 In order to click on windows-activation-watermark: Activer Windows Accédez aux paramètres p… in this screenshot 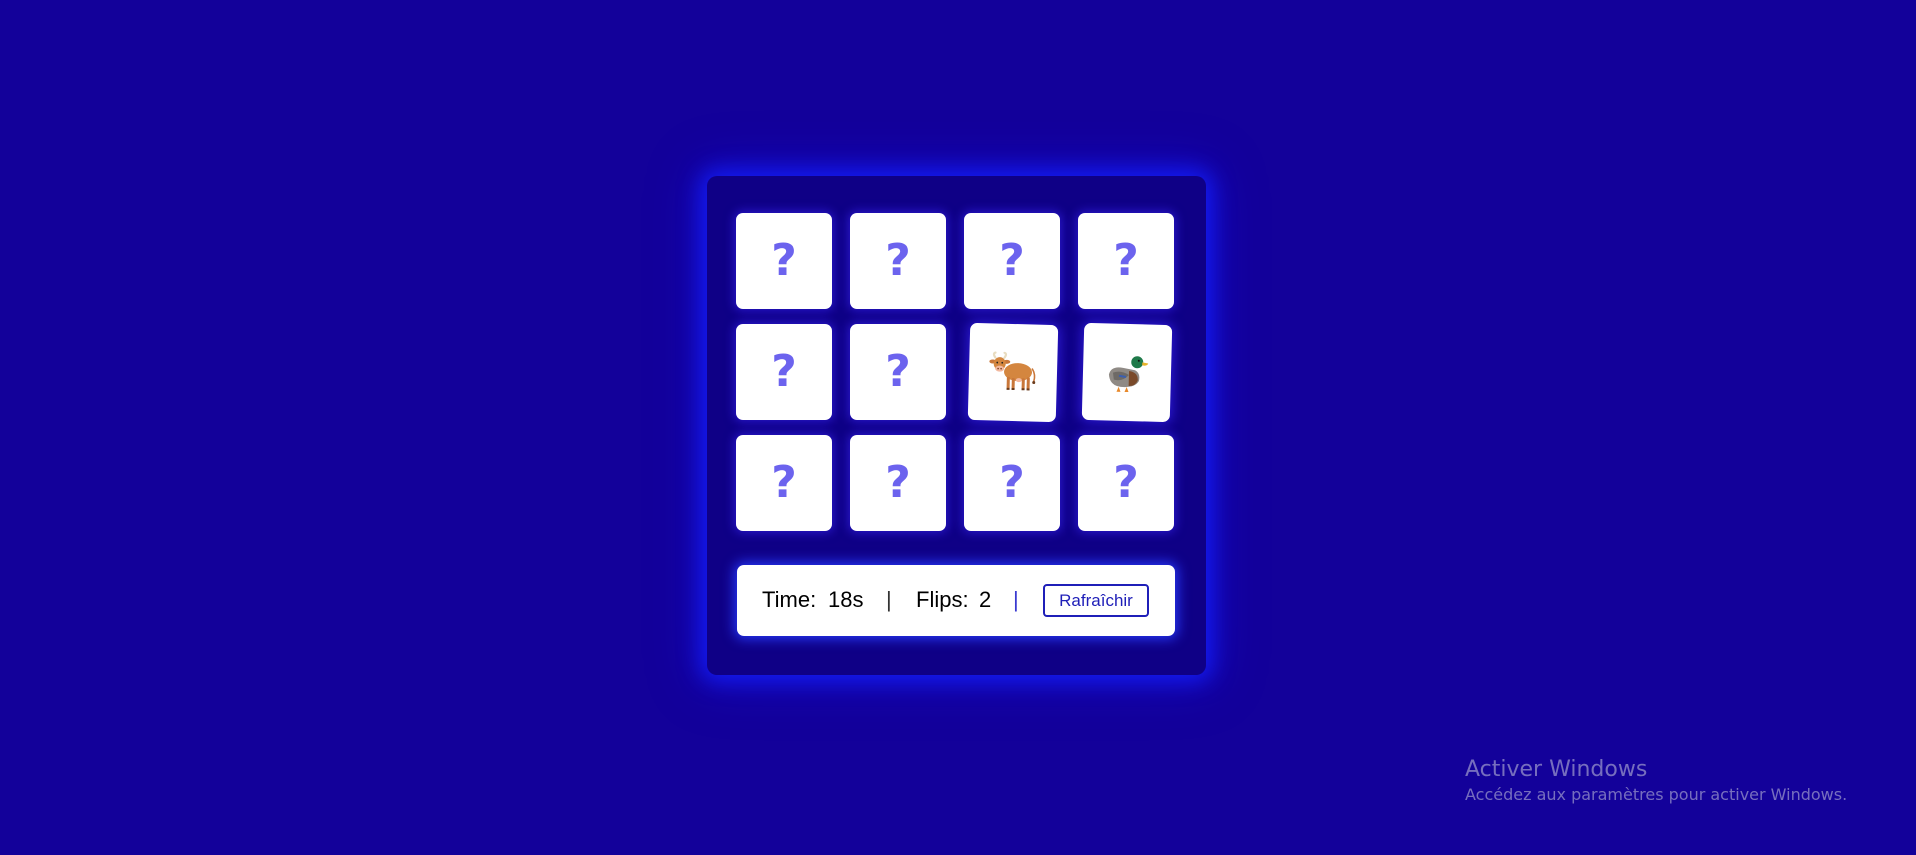, I will do `click(1656, 781)`.